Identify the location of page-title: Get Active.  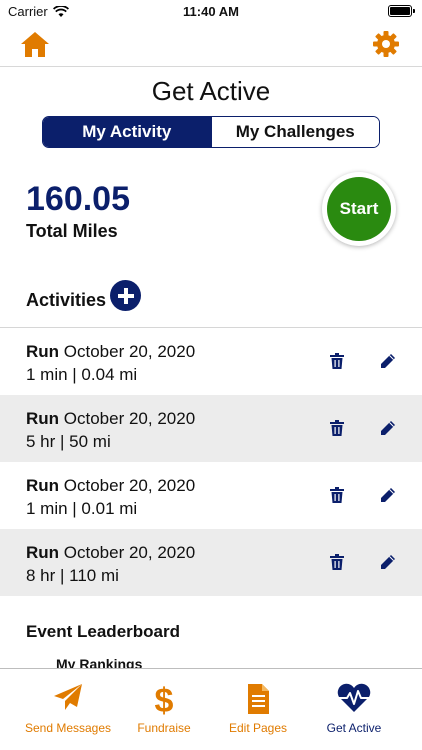
(211, 91).